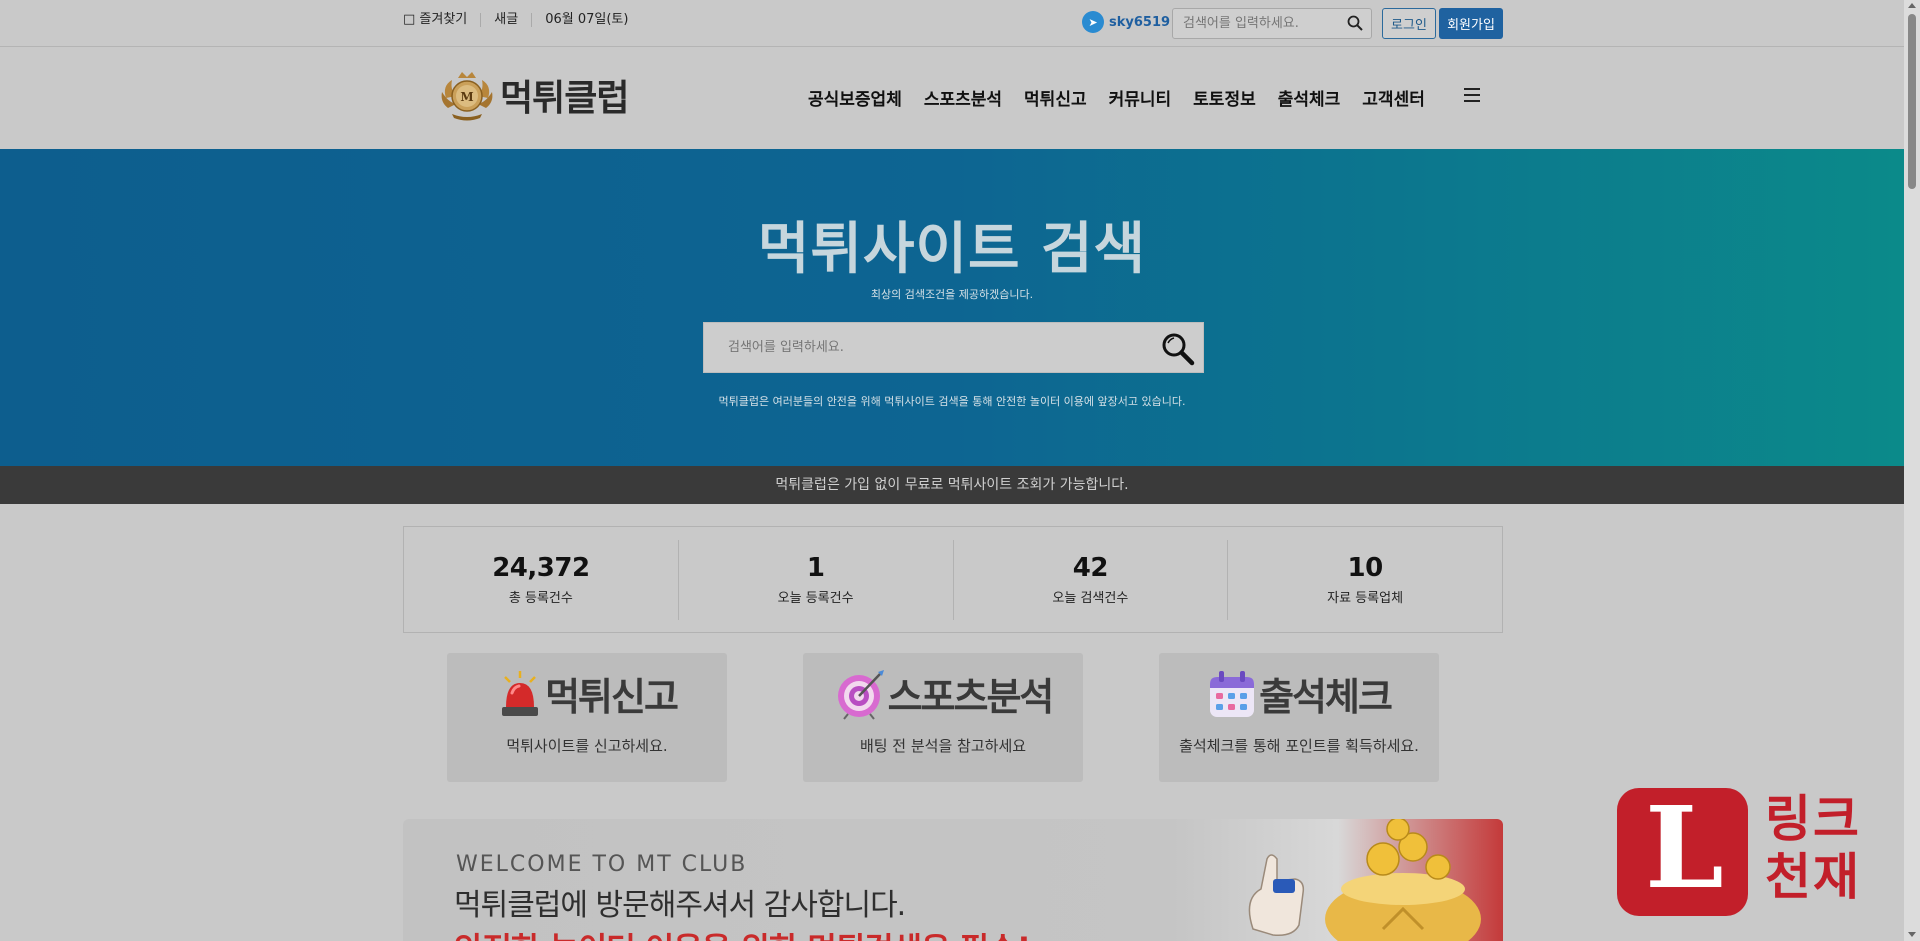  I want to click on info-band: 먹튀클럽은 가입 없이 무료로 먹튀사이트 조회가 가능합니다., so click(952, 485).